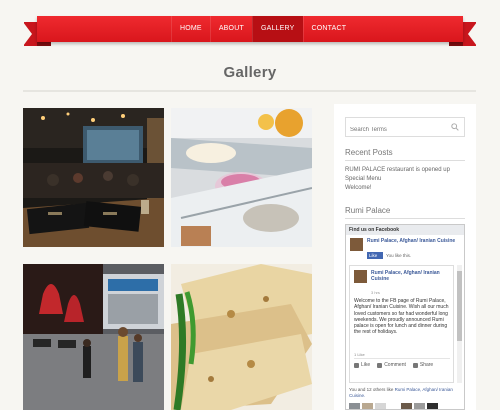 This screenshot has width=500, height=410. I want to click on gallery-image-restaurant-interior, so click(93, 177).